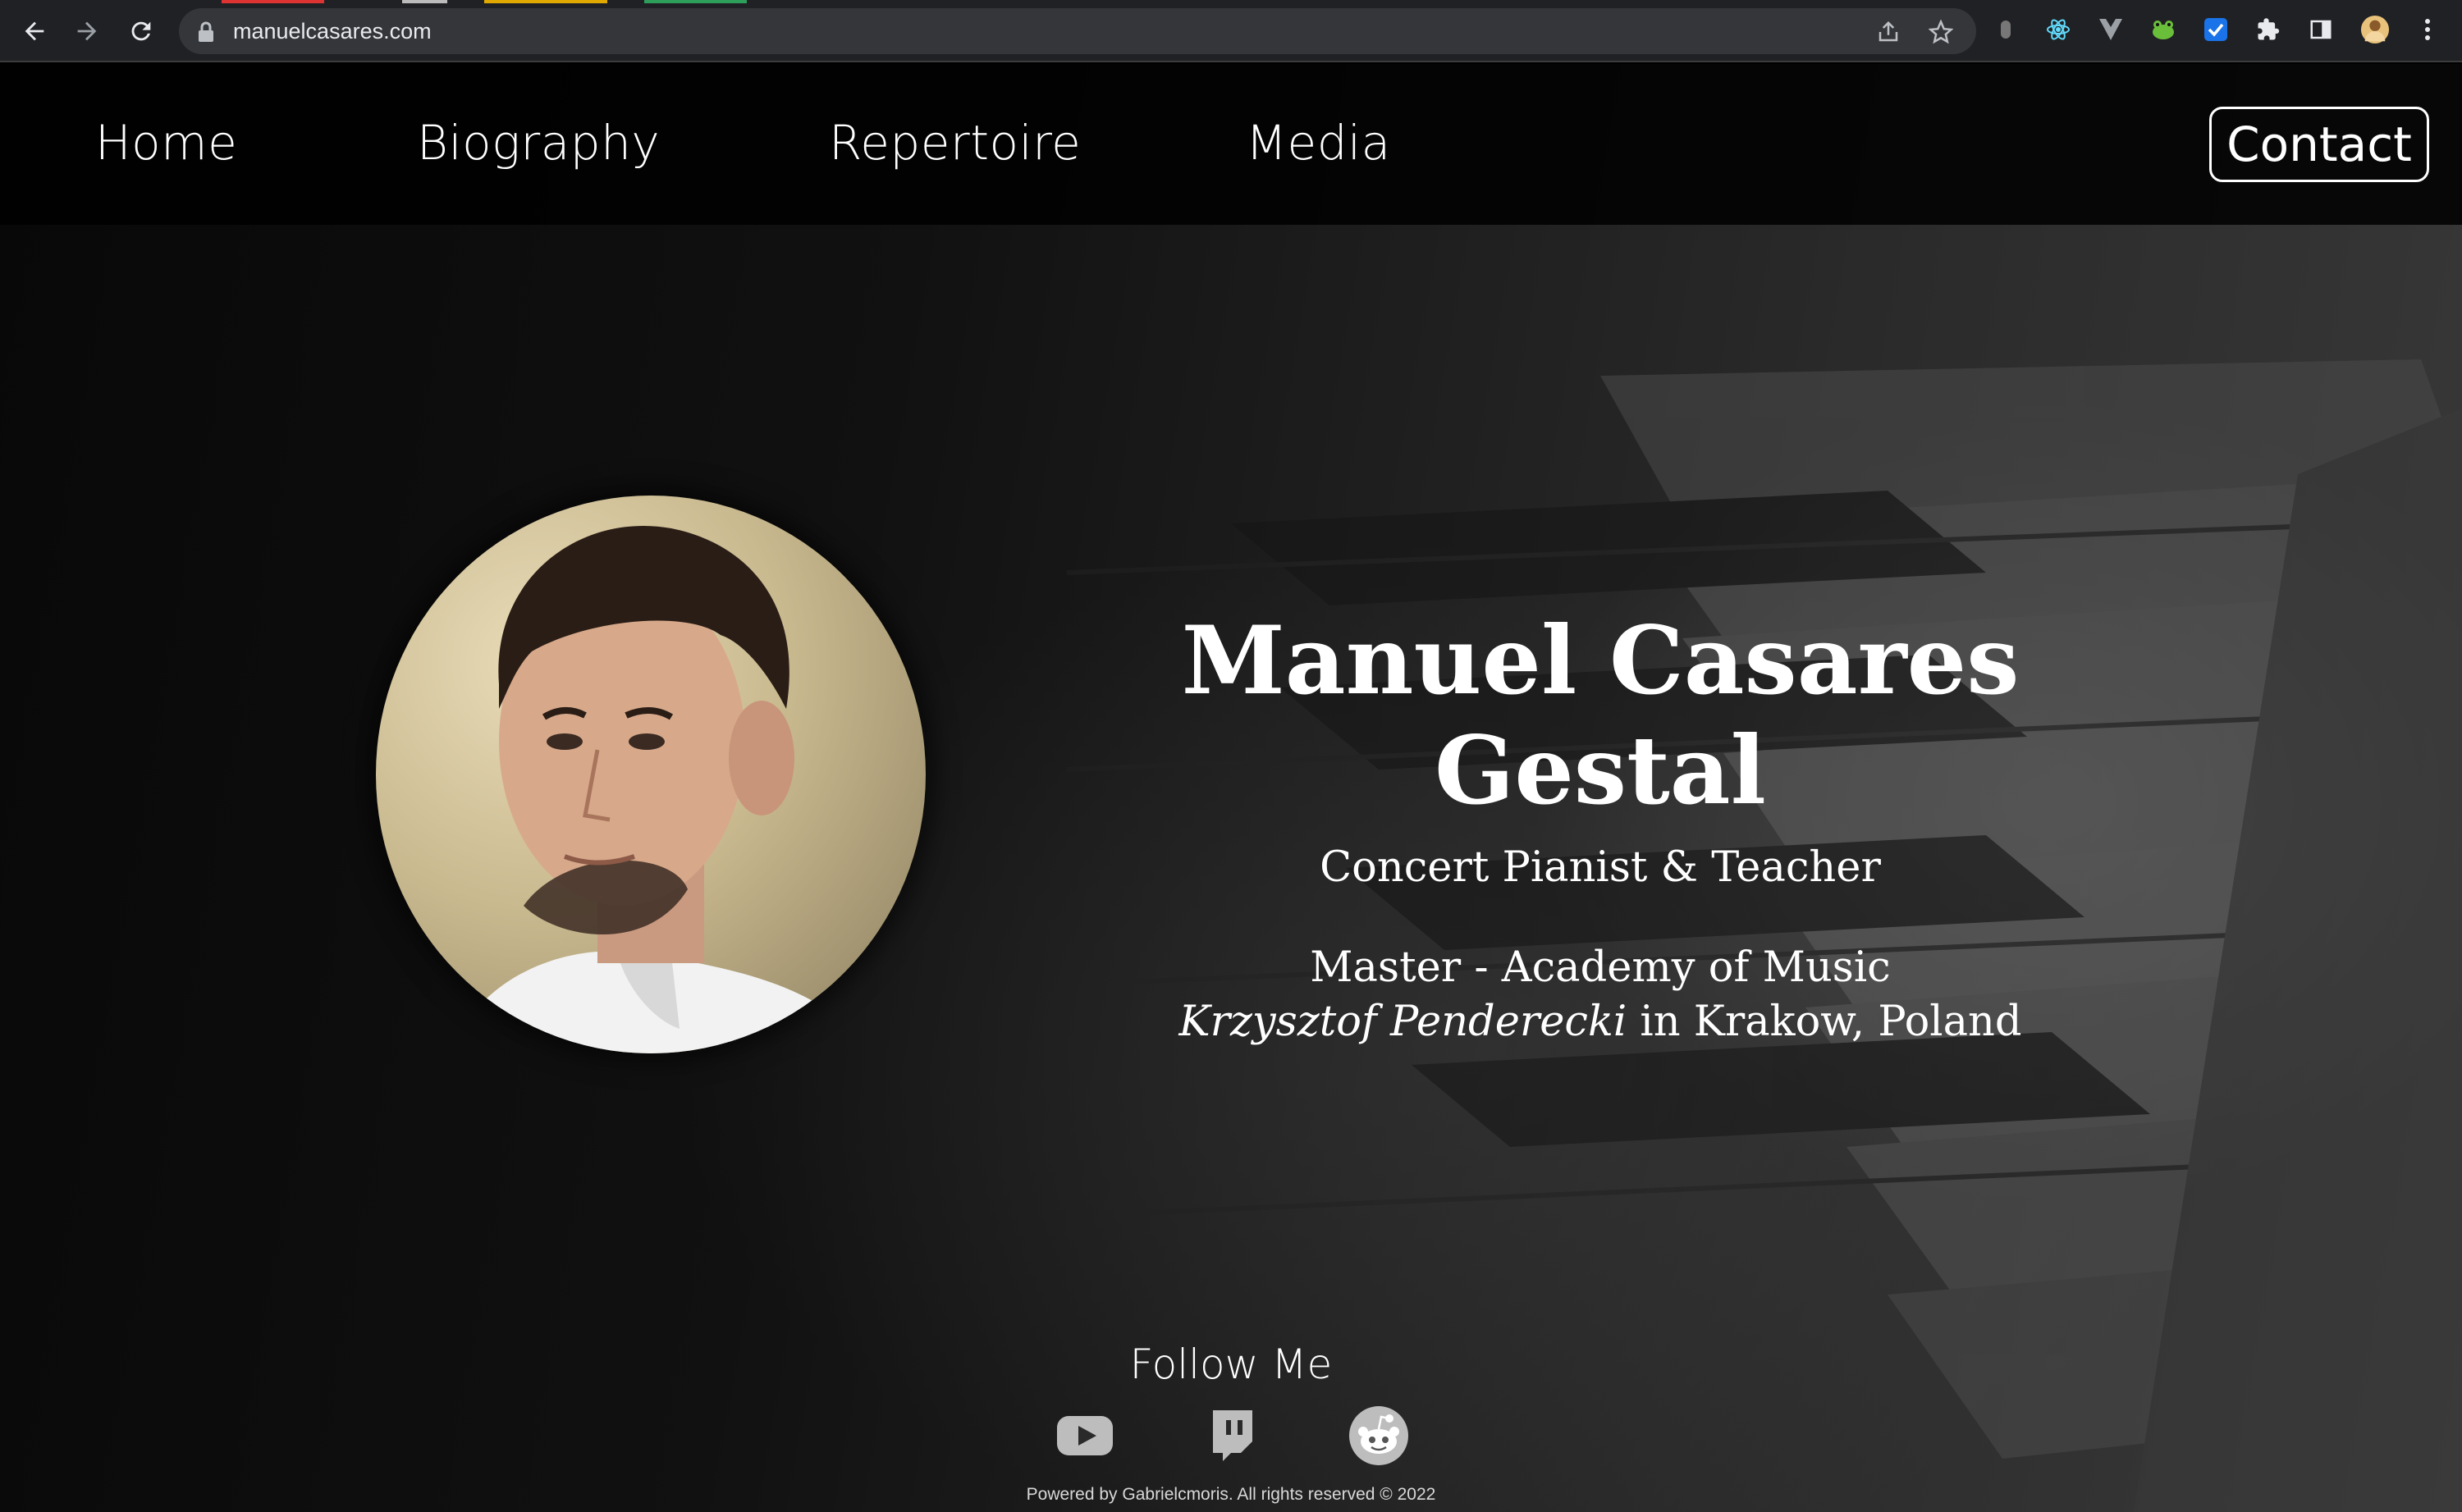  I want to click on degree-line-1: Master - Academy of Music, so click(1600, 967).